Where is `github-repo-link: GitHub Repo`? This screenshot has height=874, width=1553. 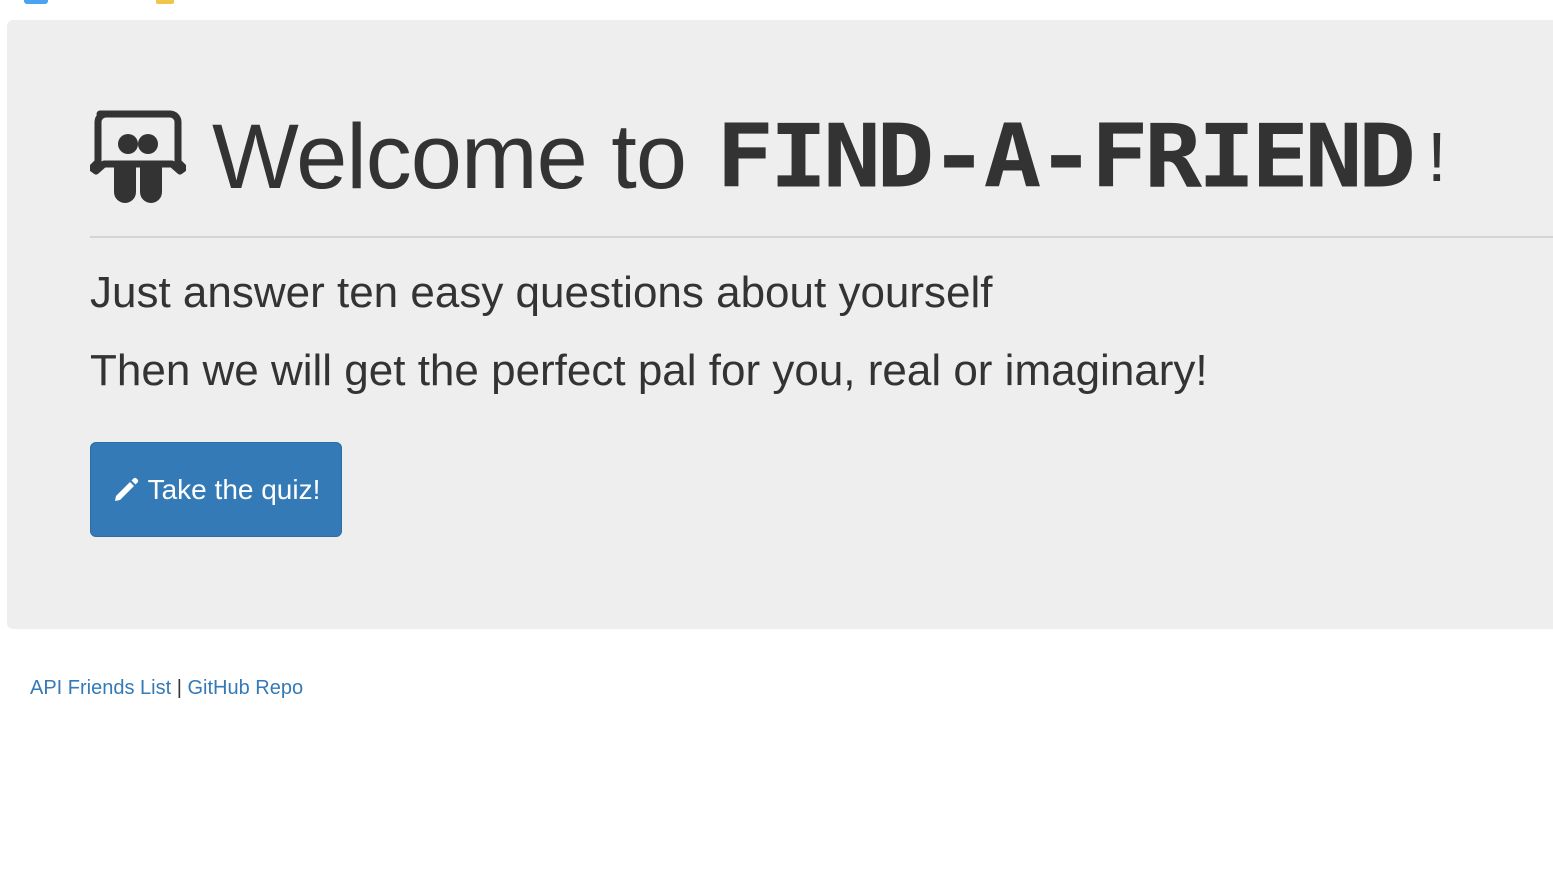 github-repo-link: GitHub Repo is located at coordinates (246, 688).